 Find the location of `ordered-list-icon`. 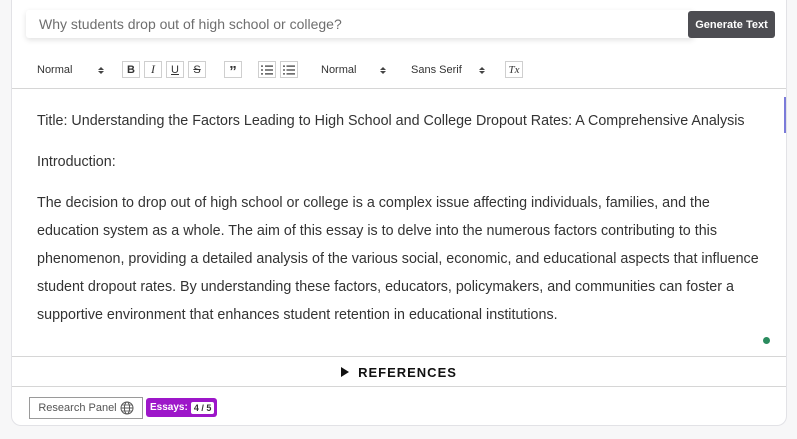

ordered-list-icon is located at coordinates (267, 69).